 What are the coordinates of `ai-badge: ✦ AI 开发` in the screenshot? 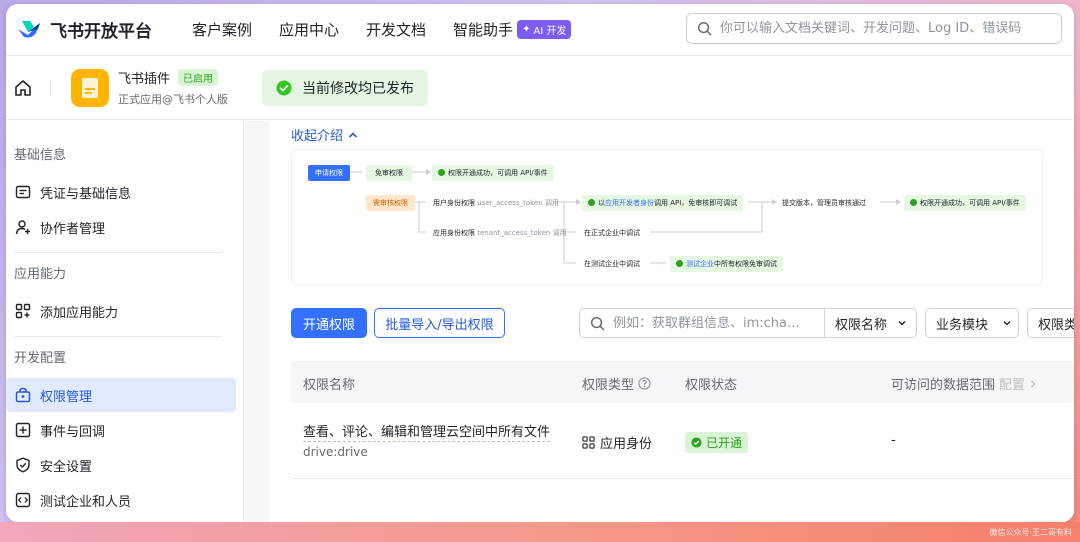 It's located at (544, 29).